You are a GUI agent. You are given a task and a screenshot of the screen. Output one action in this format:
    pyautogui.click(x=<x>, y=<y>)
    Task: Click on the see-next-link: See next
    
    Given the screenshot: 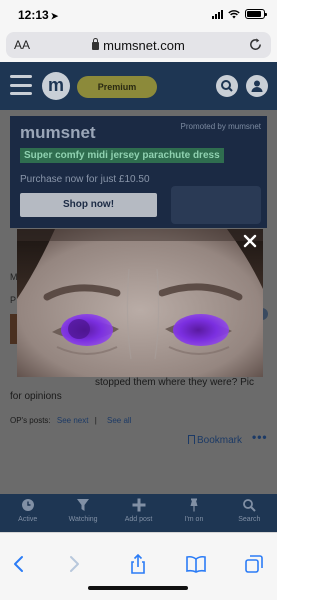 What is the action you would take?
    pyautogui.click(x=73, y=420)
    